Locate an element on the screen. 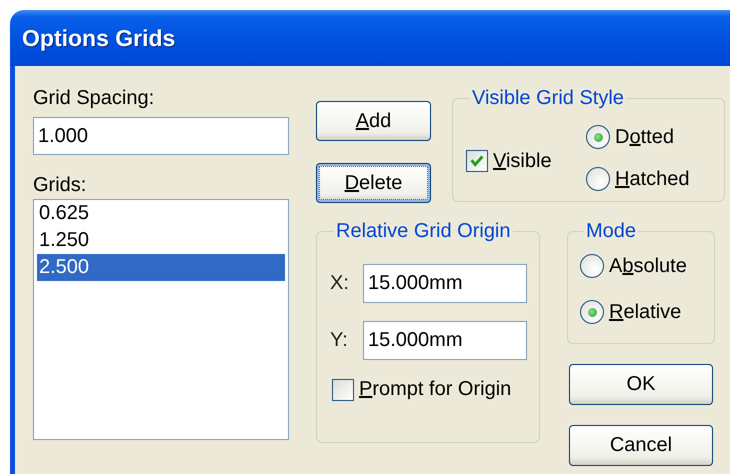  radio-label: Relative is located at coordinates (645, 312).